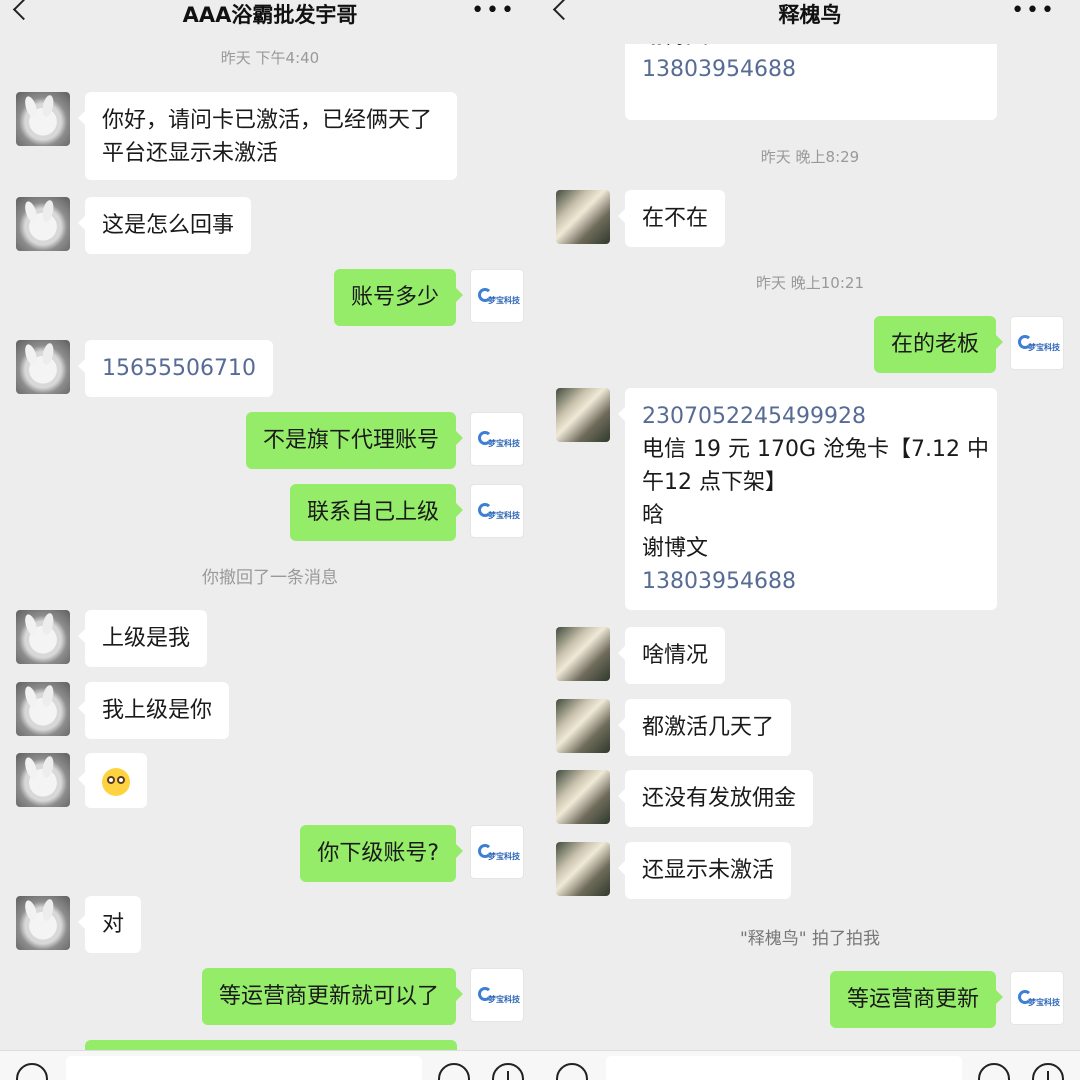 The width and height of the screenshot is (1080, 1080). I want to click on outgoing-message: 等运营商更新就可以了, so click(332, 996).